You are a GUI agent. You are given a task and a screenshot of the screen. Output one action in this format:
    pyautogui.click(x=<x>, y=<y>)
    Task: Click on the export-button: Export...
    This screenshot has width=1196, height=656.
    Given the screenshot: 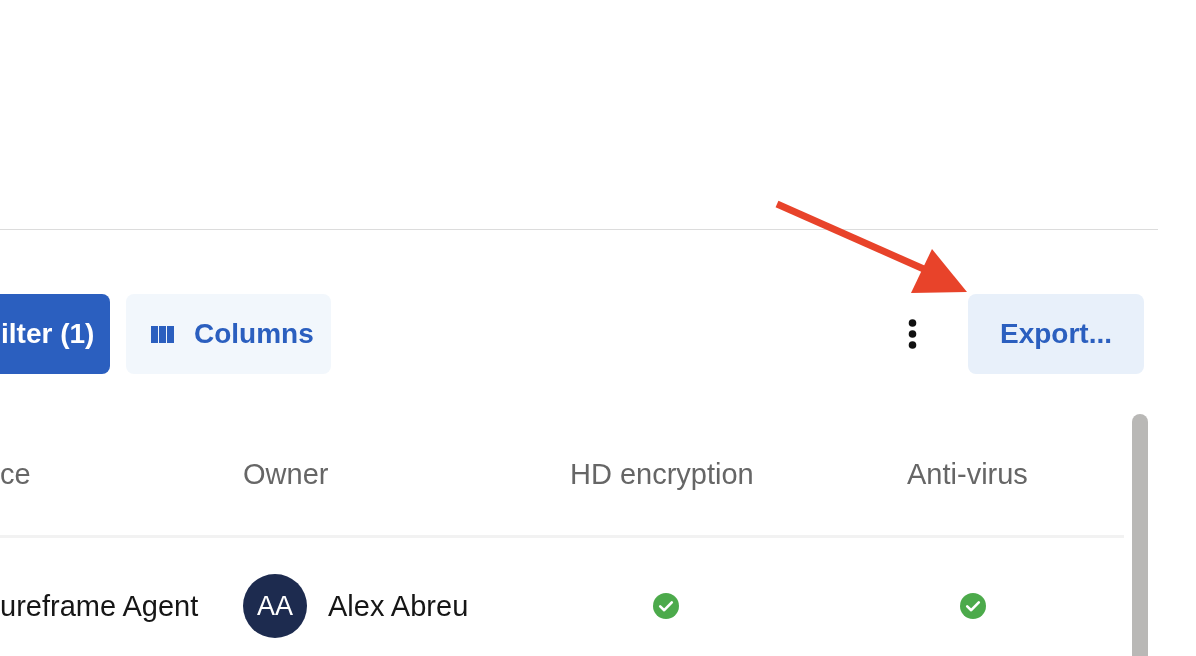 What is the action you would take?
    pyautogui.click(x=1056, y=334)
    